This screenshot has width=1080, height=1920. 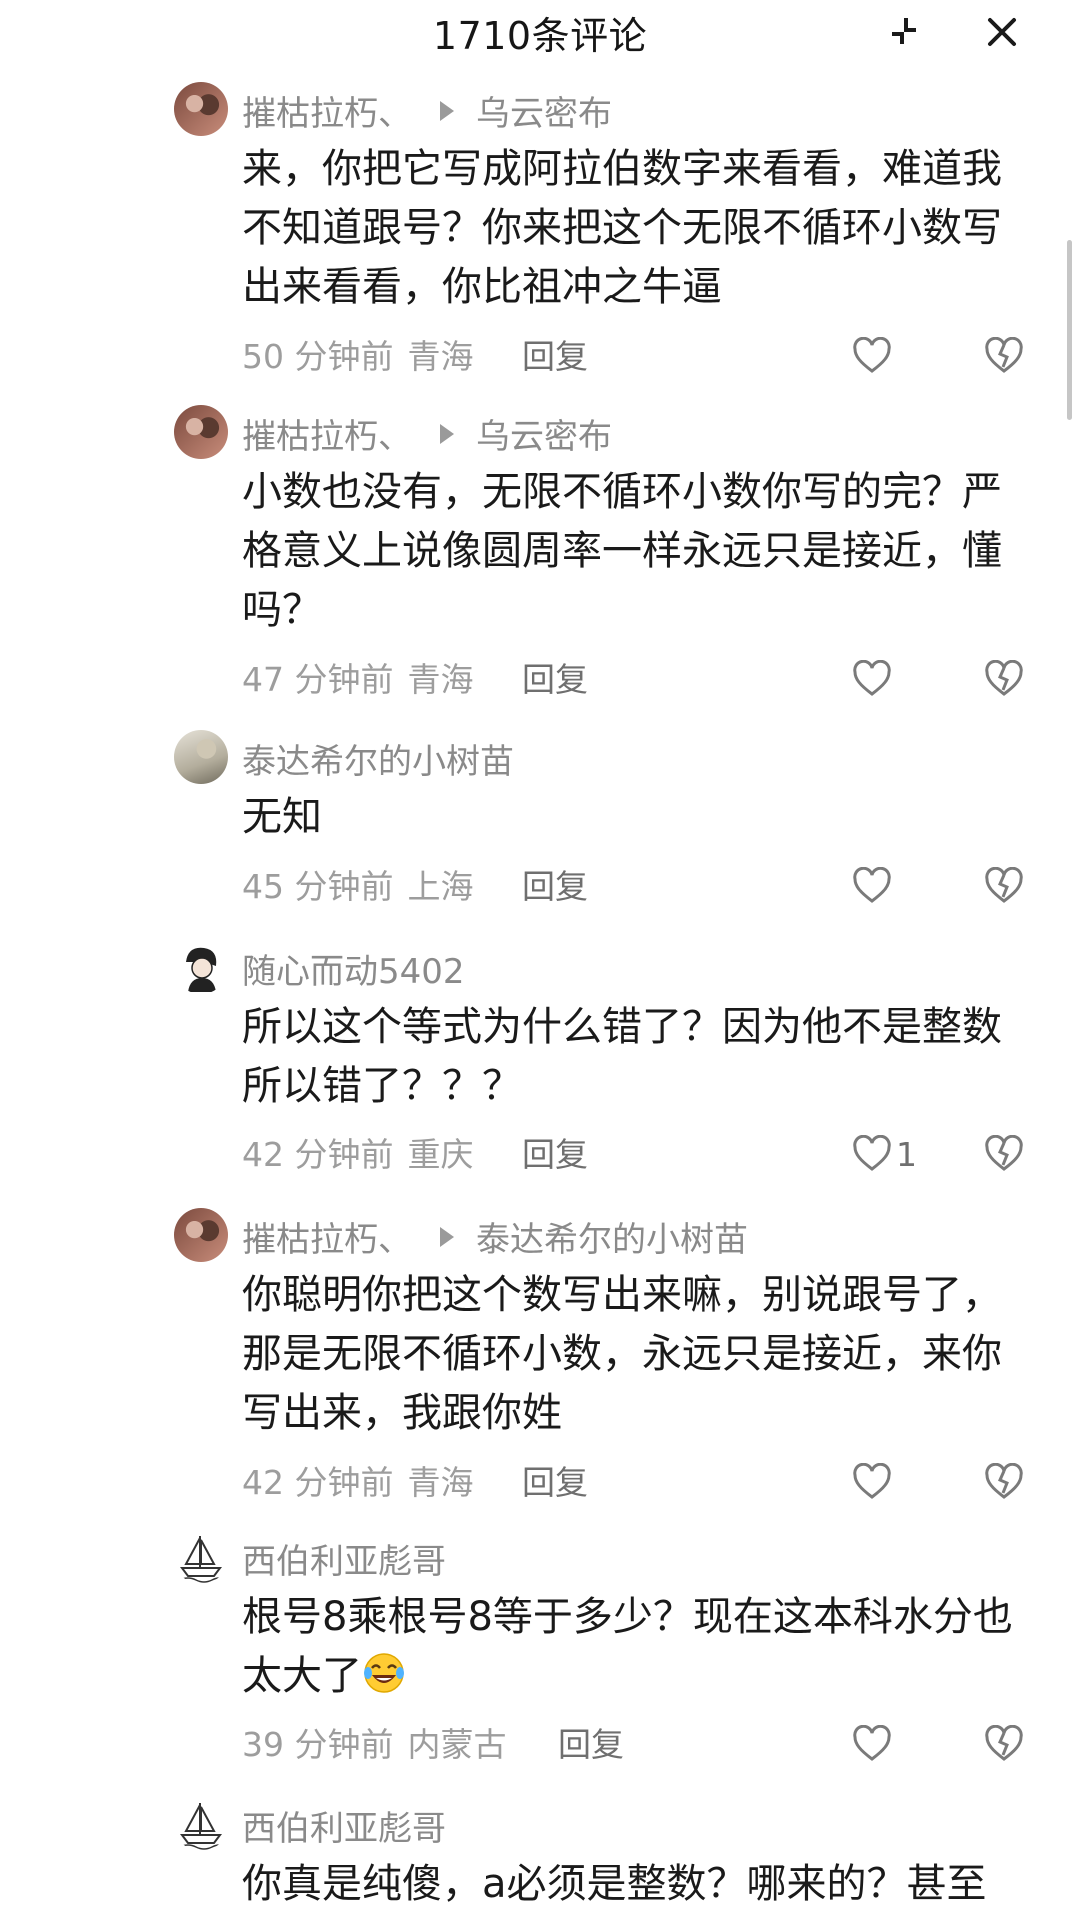 What do you see at coordinates (1002, 32) in the screenshot?
I see `close-icon` at bounding box center [1002, 32].